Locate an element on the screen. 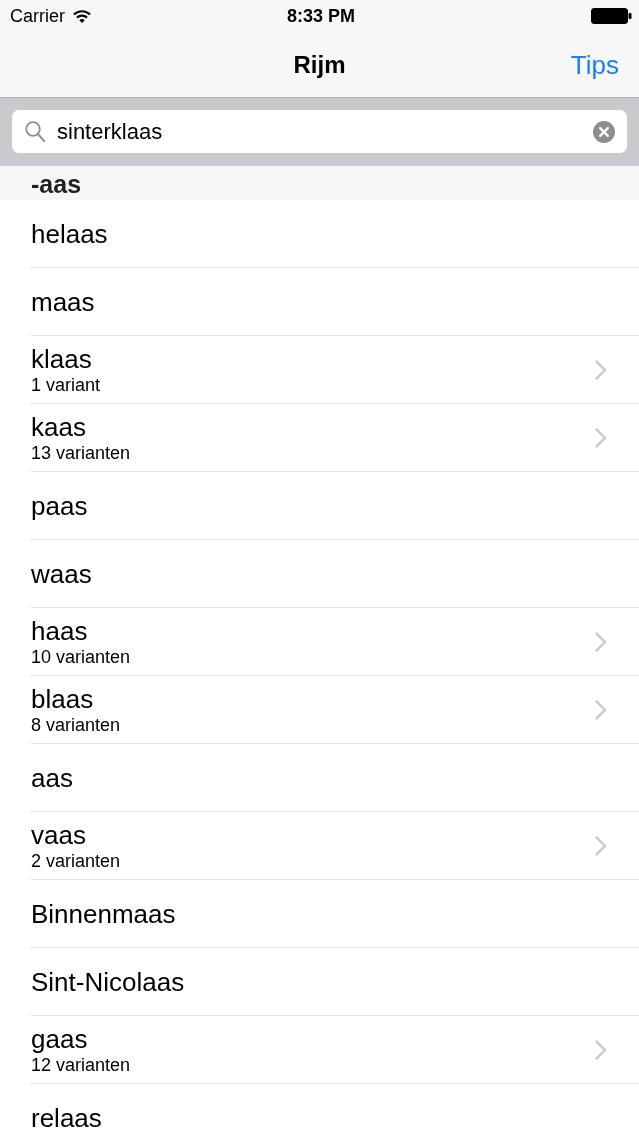 This screenshot has height=1136, width=639. rhyme-word: Sint-Nicolaas is located at coordinates (108, 981).